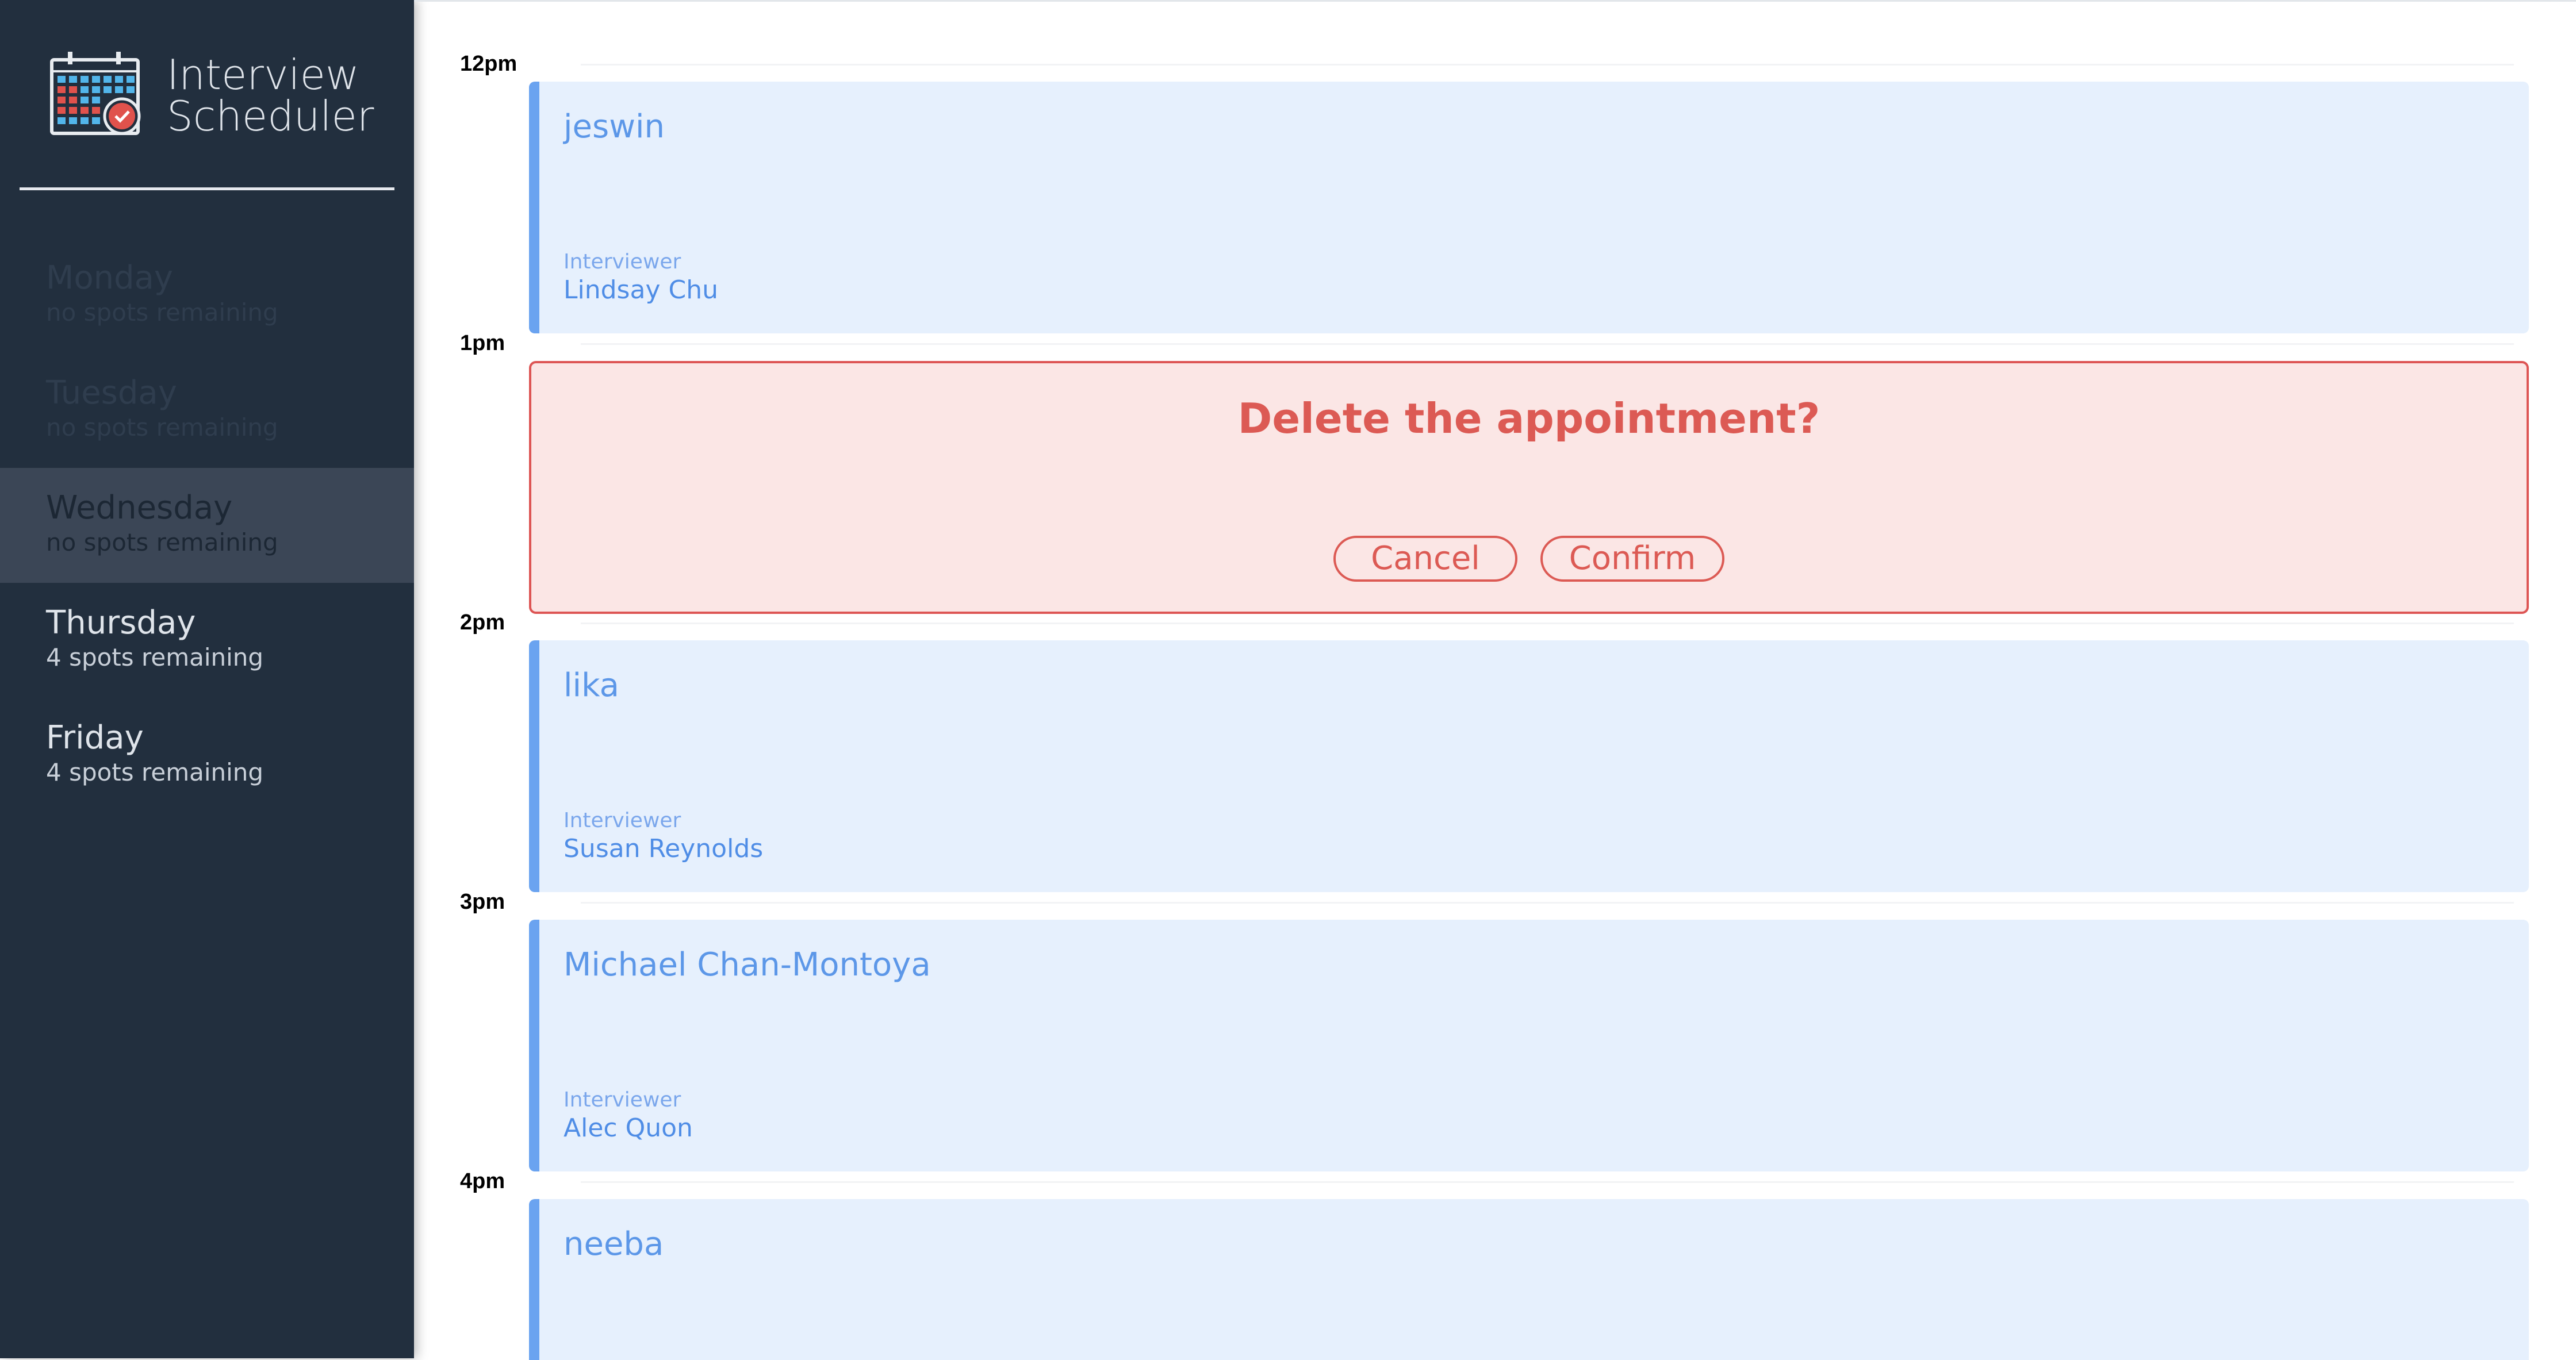 This screenshot has width=2576, height=1360. I want to click on app-title-line1: Interview, so click(263, 75).